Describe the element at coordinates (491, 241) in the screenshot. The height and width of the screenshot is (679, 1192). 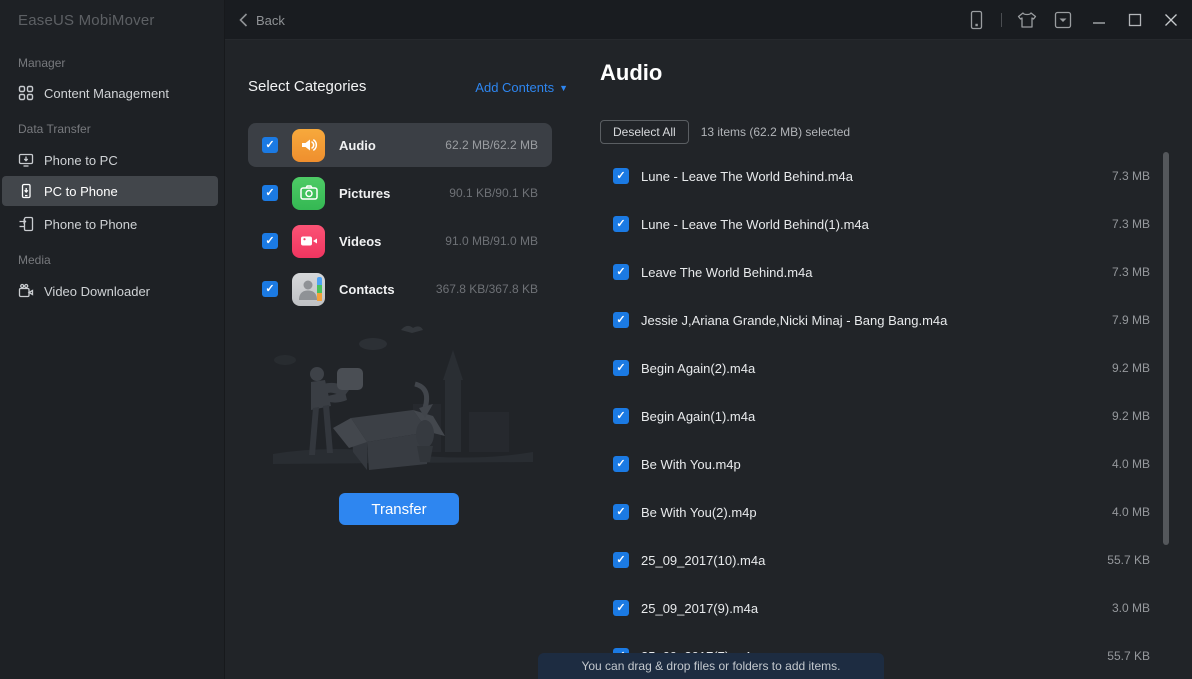
I see `category-size: 91.0 MB/91.0 MB` at that location.